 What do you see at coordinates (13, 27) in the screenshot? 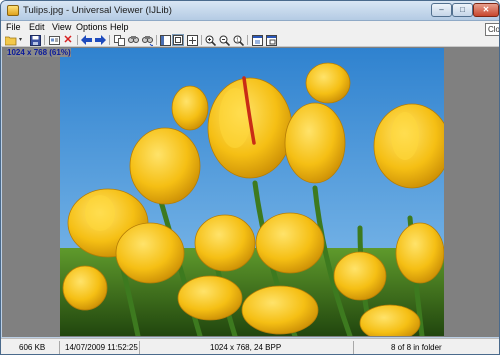
I see `menu-file: File` at bounding box center [13, 27].